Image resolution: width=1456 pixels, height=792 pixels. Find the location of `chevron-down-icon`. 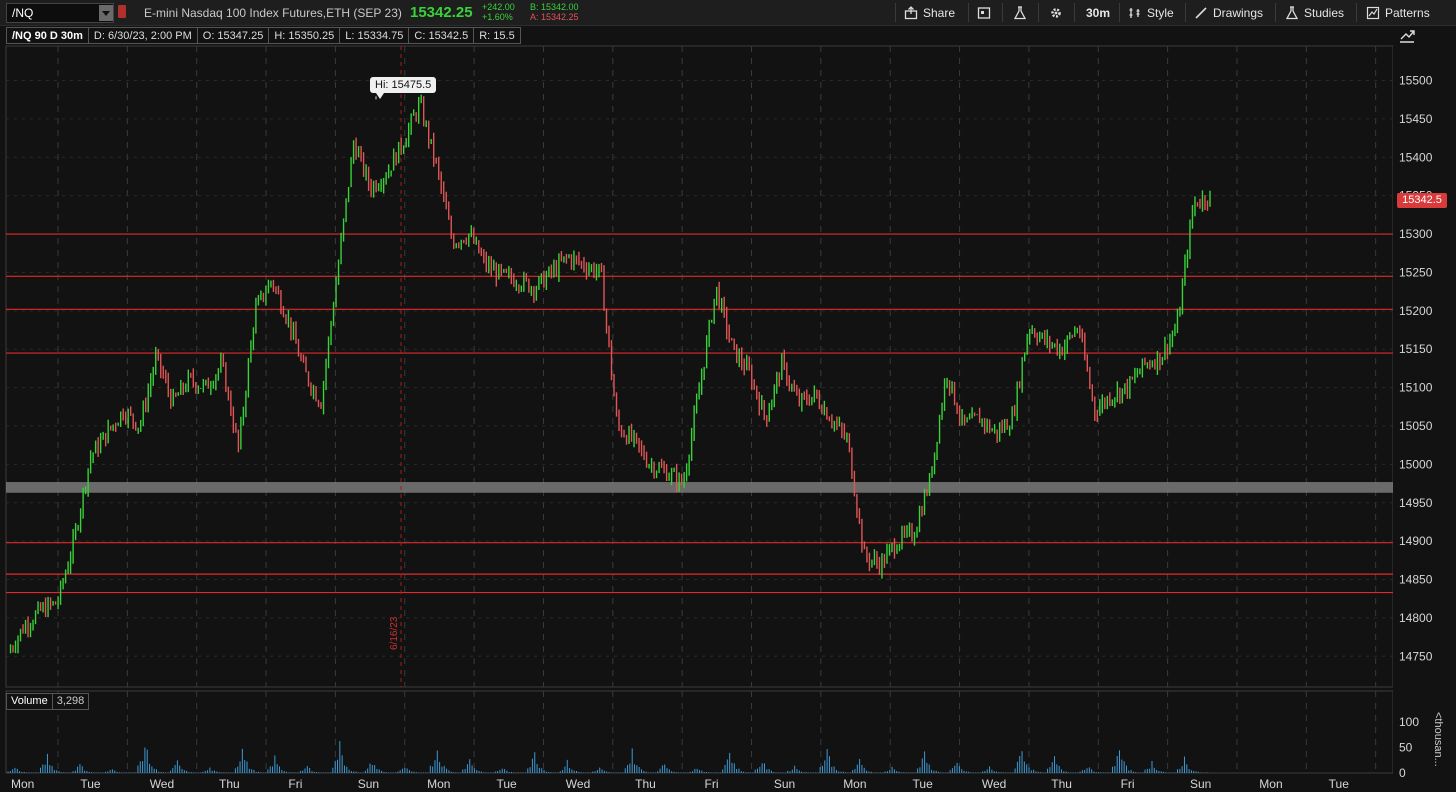

chevron-down-icon is located at coordinates (106, 13).